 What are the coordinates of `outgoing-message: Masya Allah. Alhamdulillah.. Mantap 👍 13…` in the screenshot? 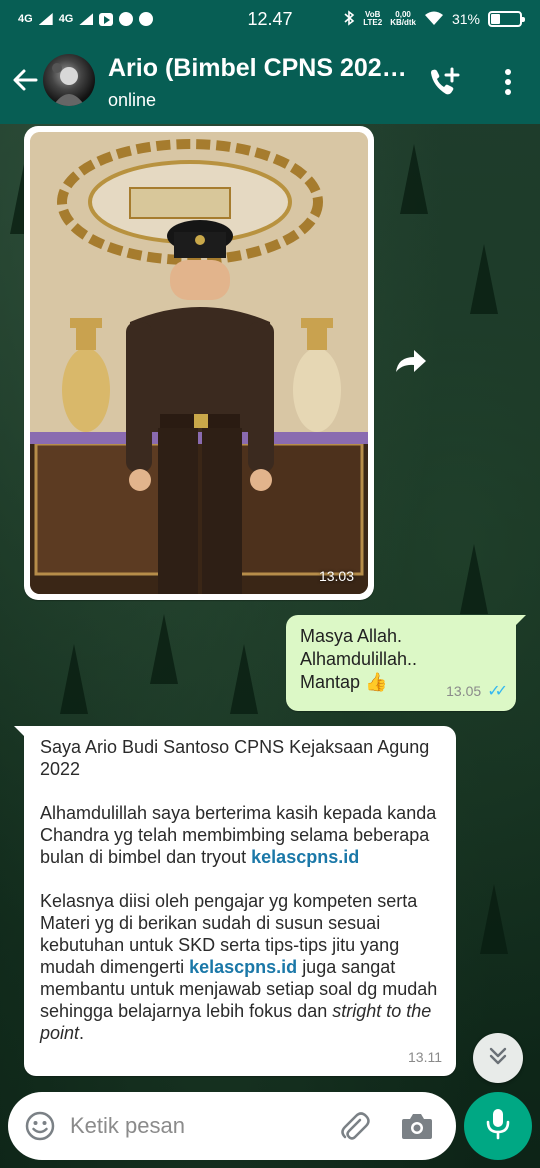 It's located at (406, 663).